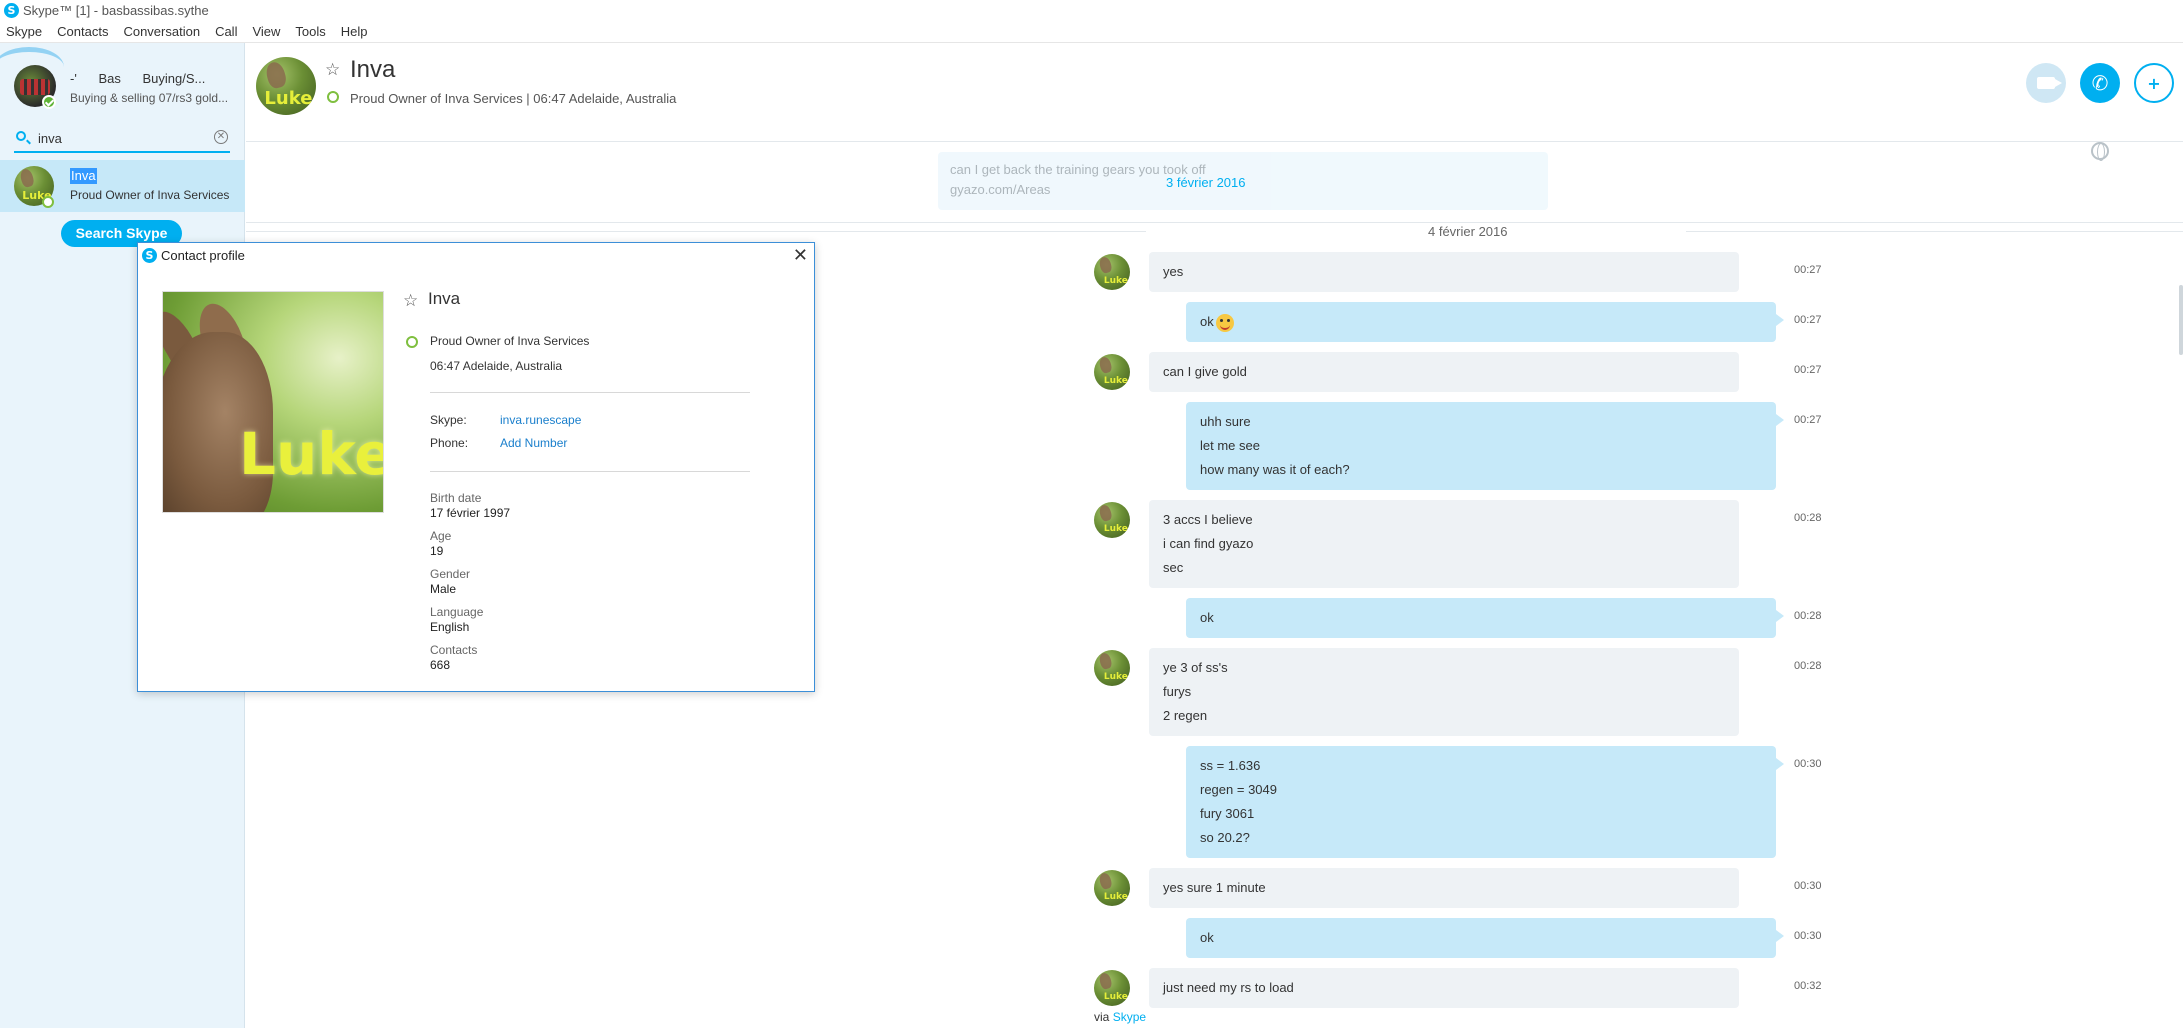  I want to click on message-text: yes sure 1 minute, so click(1214, 887).